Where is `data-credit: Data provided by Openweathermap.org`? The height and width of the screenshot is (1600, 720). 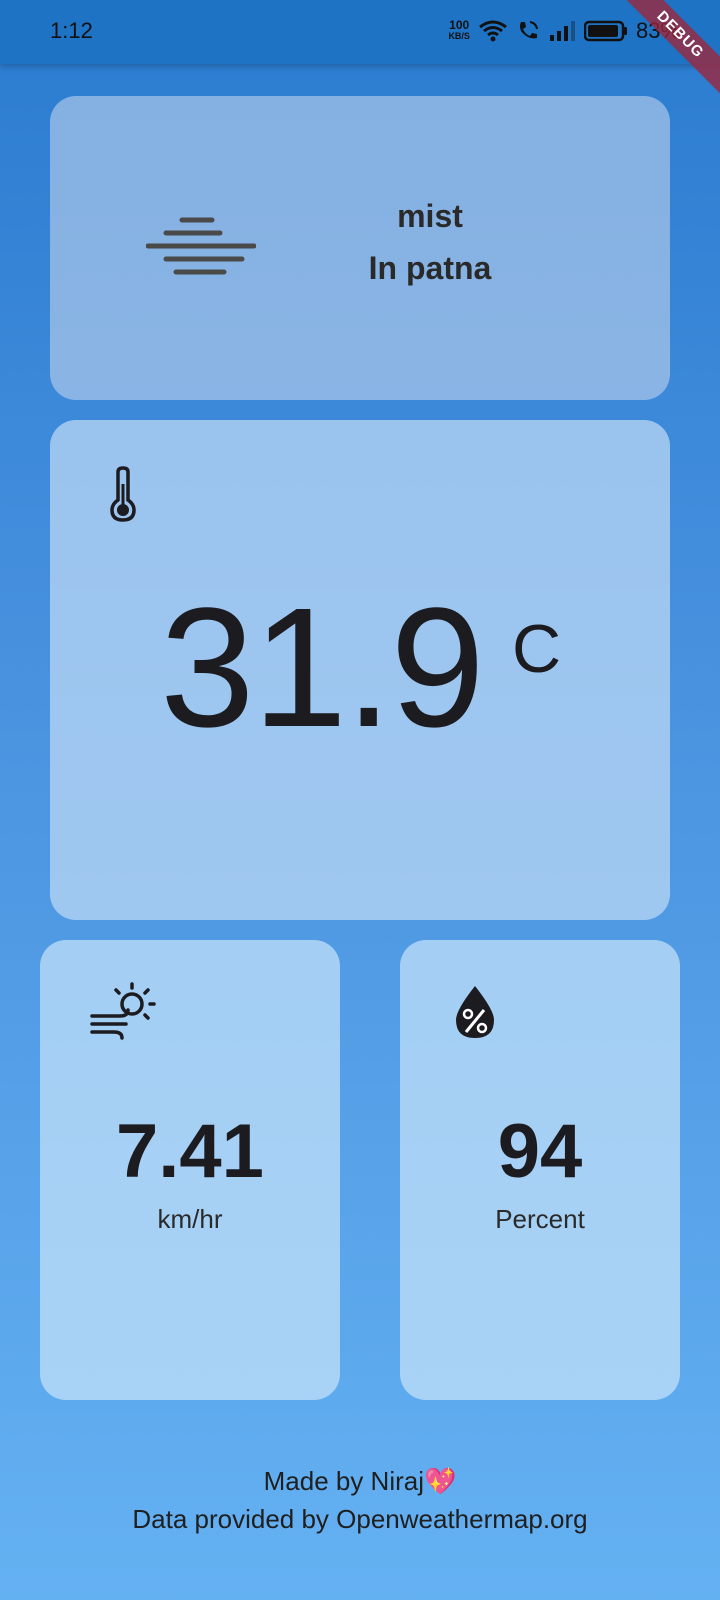
data-credit: Data provided by Openweathermap.org is located at coordinates (360, 1519).